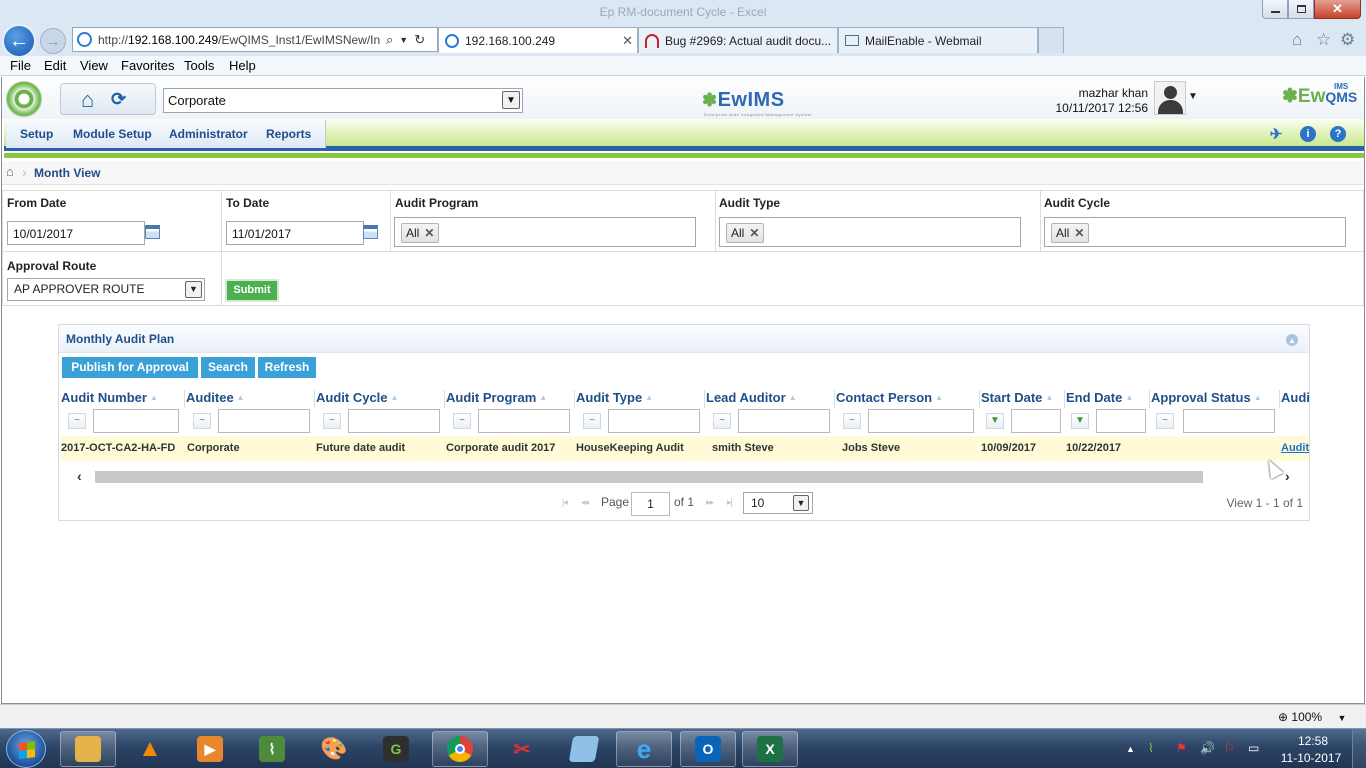 The height and width of the screenshot is (768, 1366). What do you see at coordinates (1295, 448) in the screenshot?
I see `audit-link: Audit` at bounding box center [1295, 448].